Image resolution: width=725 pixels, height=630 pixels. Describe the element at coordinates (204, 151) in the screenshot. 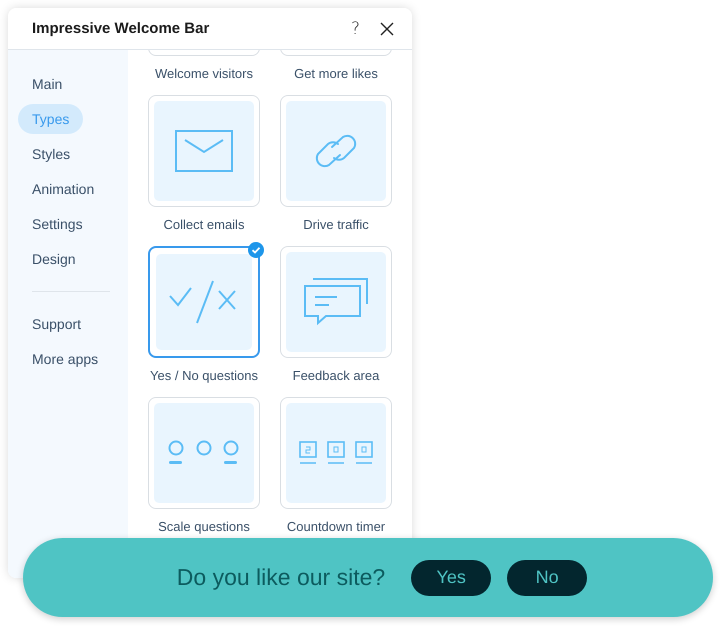

I see `envelope-icon` at that location.